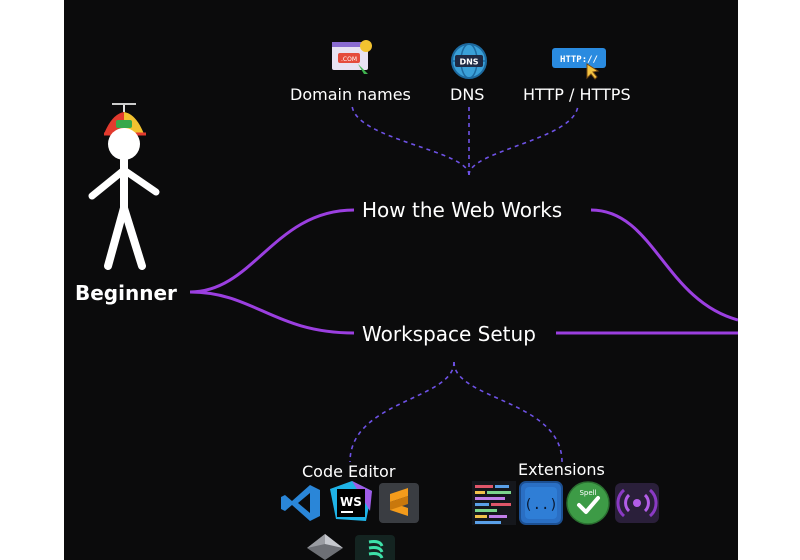 The image size is (800, 560). Describe the element at coordinates (325, 547) in the screenshot. I see `atom-icon` at that location.